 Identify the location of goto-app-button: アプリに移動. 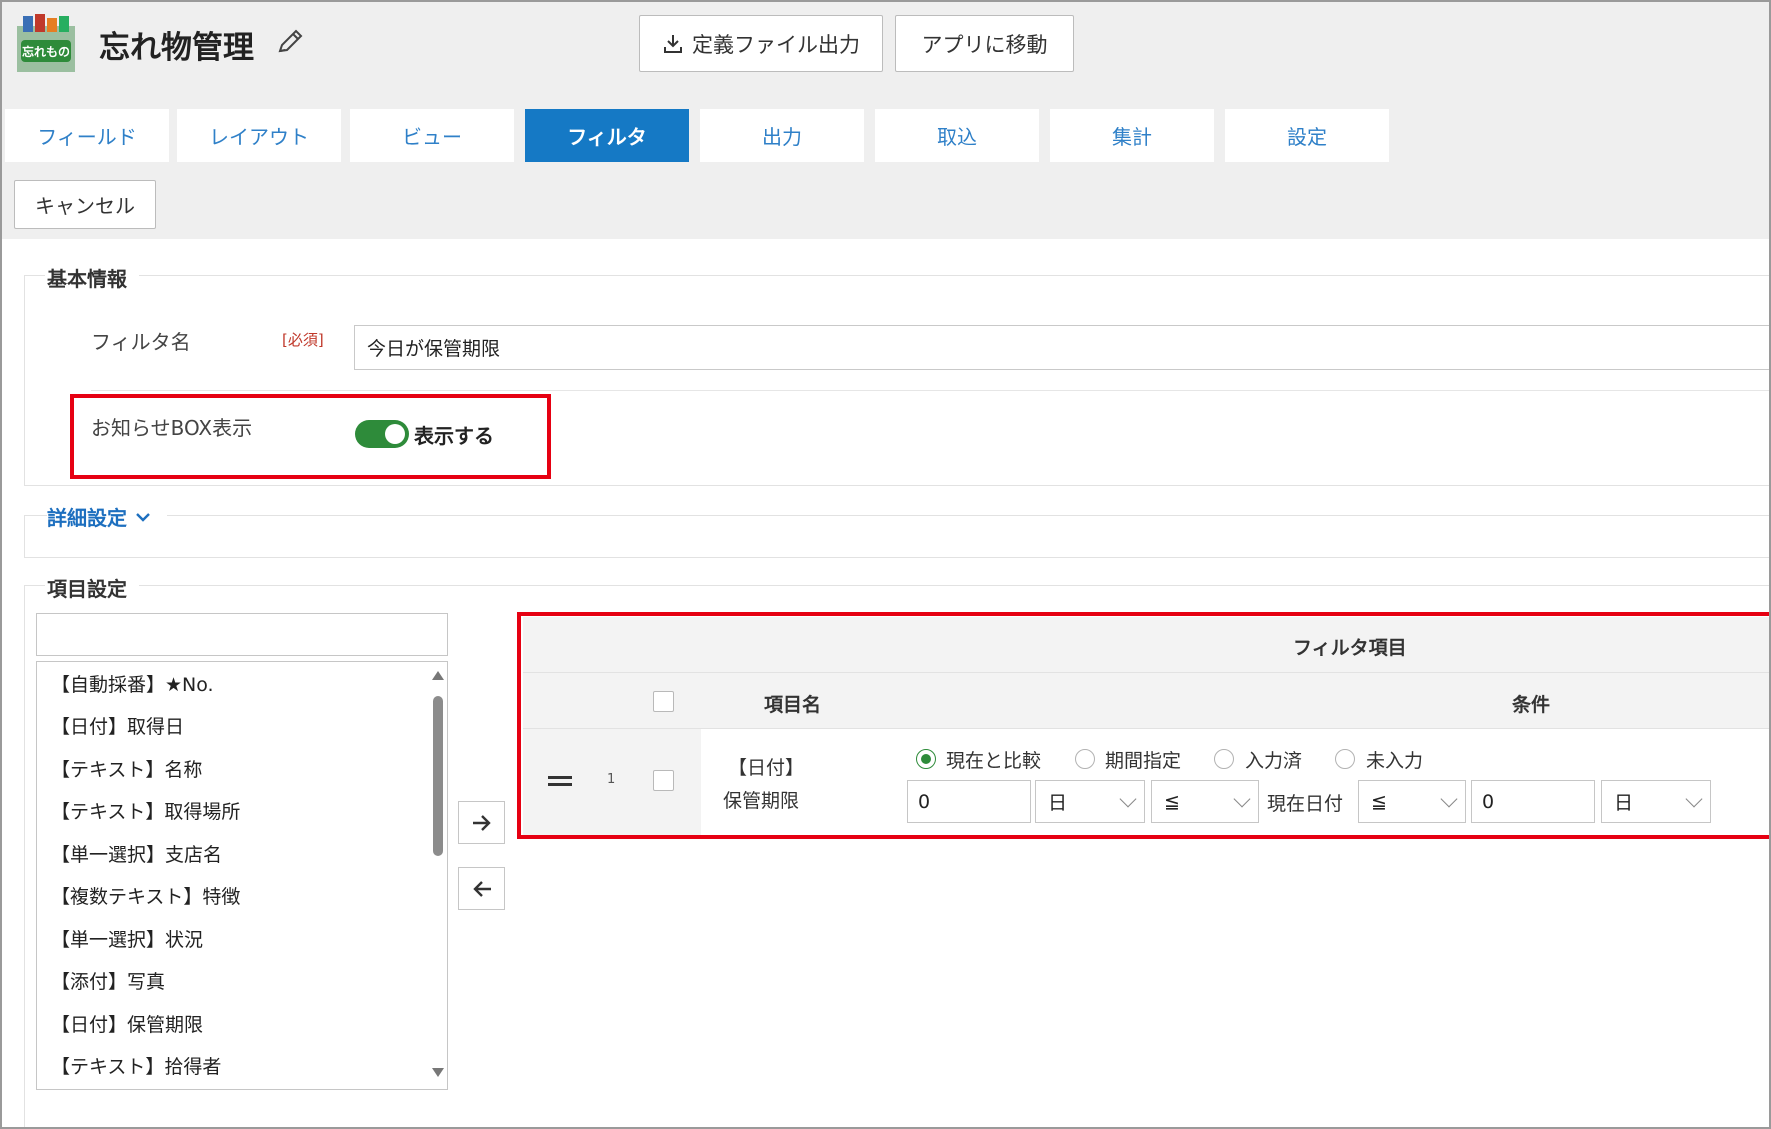
(984, 43).